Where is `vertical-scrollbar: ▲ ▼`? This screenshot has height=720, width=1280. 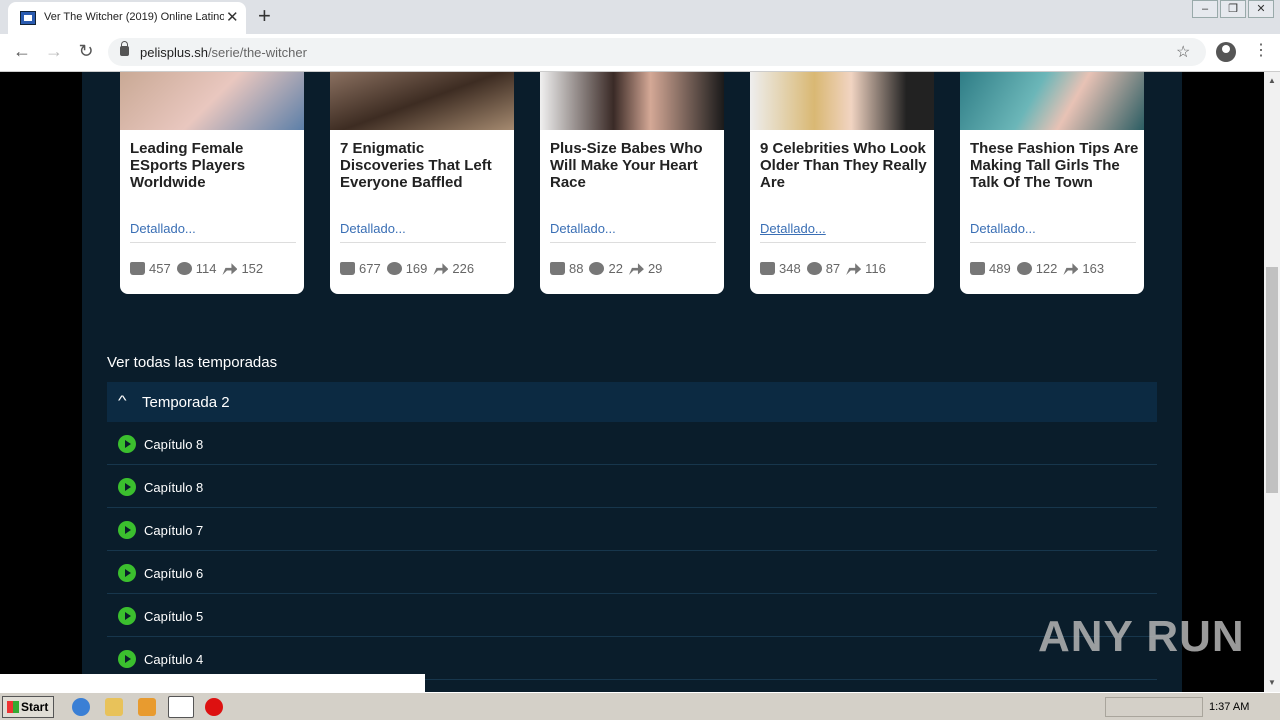
vertical-scrollbar: ▲ ▼ is located at coordinates (1272, 382).